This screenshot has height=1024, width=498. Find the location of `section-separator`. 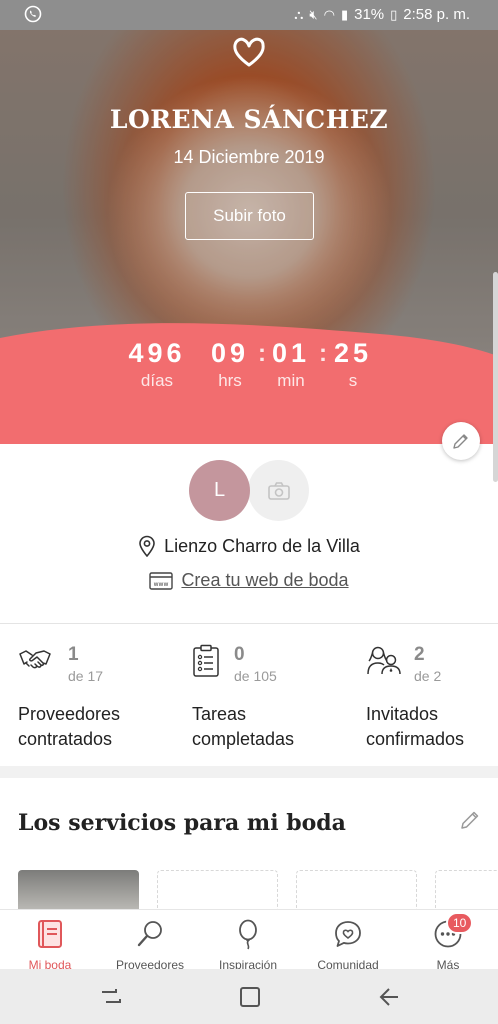

section-separator is located at coordinates (249, 772).